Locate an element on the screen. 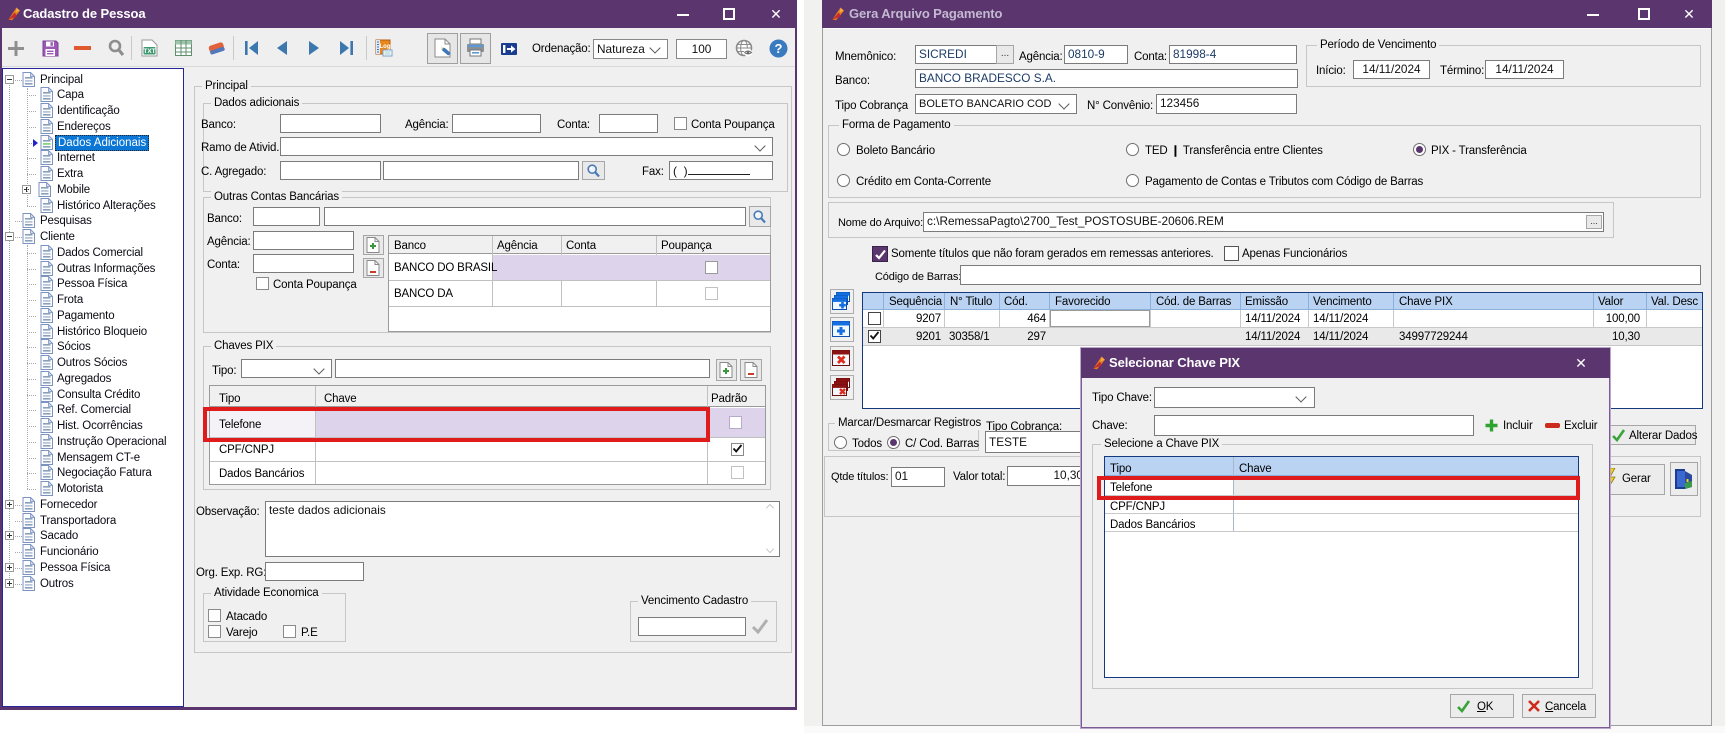 The width and height of the screenshot is (1725, 733). svg-text: Log is located at coordinates (385, 47).